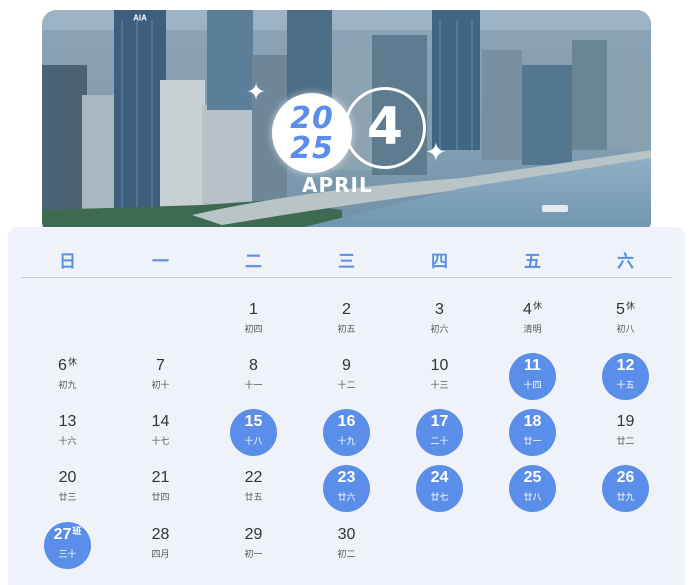 This screenshot has width=692, height=585. Describe the element at coordinates (253, 385) in the screenshot. I see `lunar-date: 十一` at that location.